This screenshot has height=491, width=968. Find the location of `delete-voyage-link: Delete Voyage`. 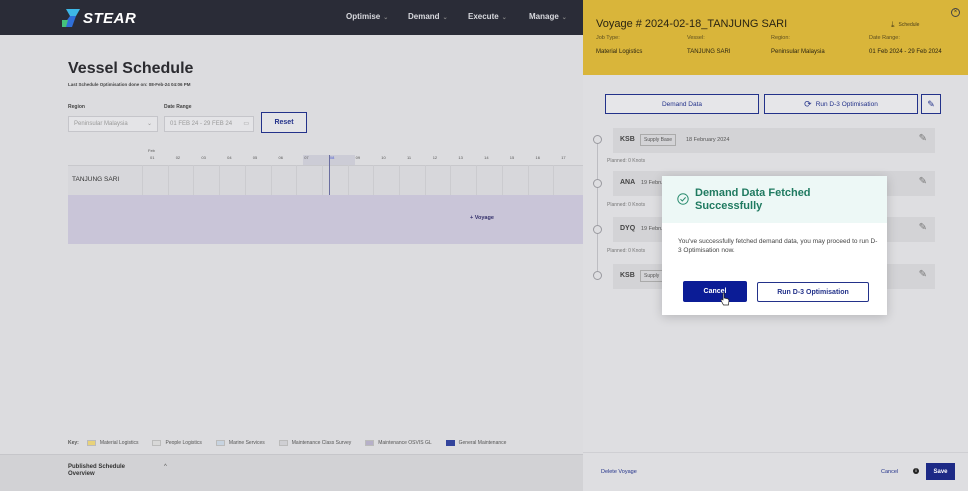

delete-voyage-link: Delete Voyage is located at coordinates (619, 472).